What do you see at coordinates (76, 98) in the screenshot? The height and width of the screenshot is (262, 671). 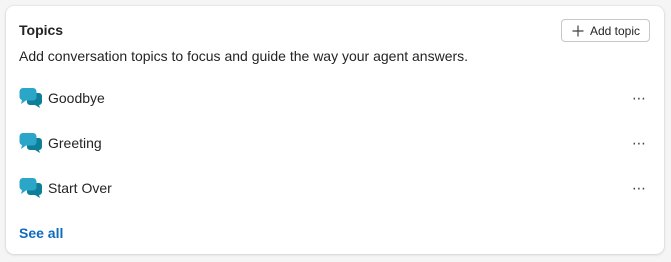 I see `topic-label: Goodbye` at bounding box center [76, 98].